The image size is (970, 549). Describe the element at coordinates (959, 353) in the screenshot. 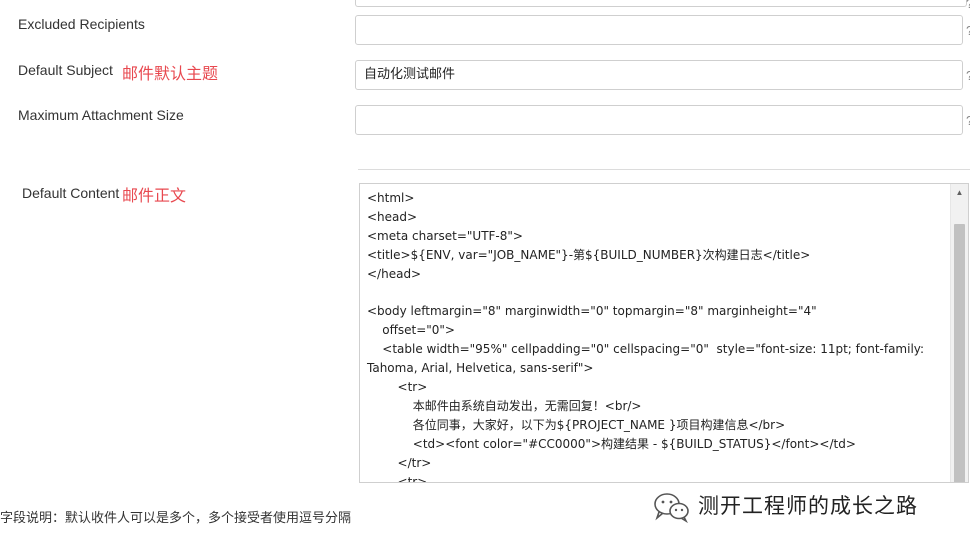

I see `scroll-thumb` at that location.